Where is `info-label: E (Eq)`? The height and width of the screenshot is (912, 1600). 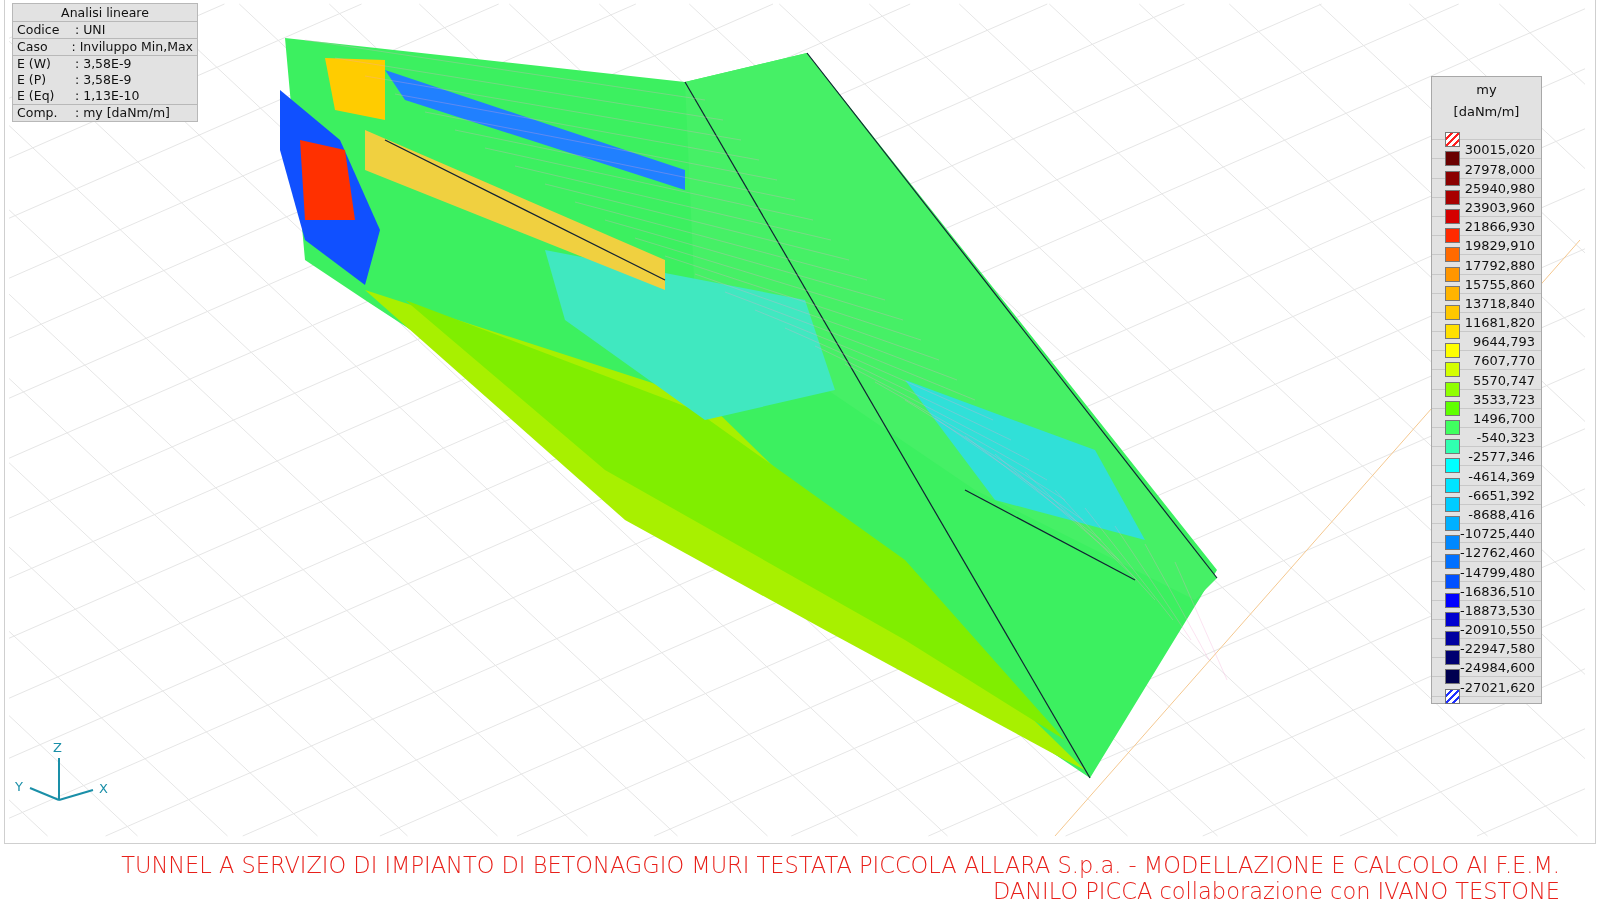 info-label: E (Eq) is located at coordinates (36, 96).